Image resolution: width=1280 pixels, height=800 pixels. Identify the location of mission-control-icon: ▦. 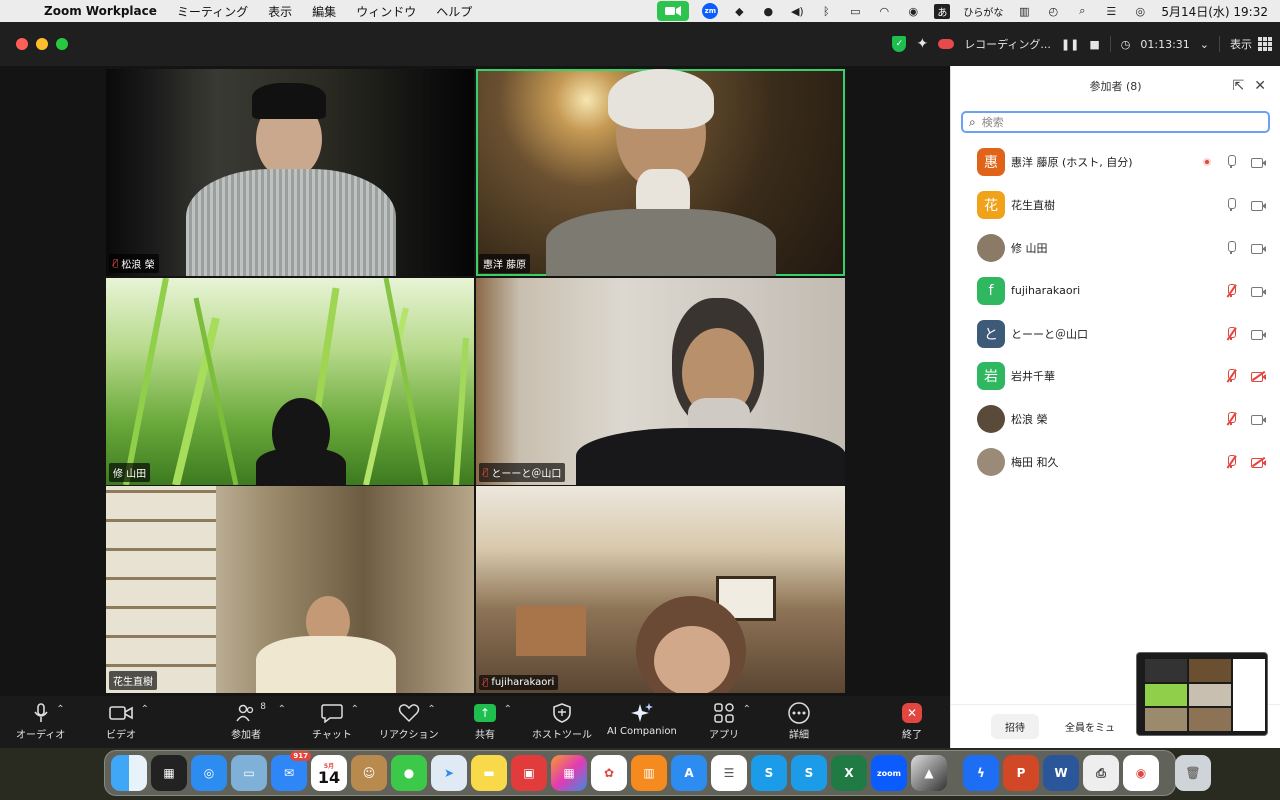
(169, 773).